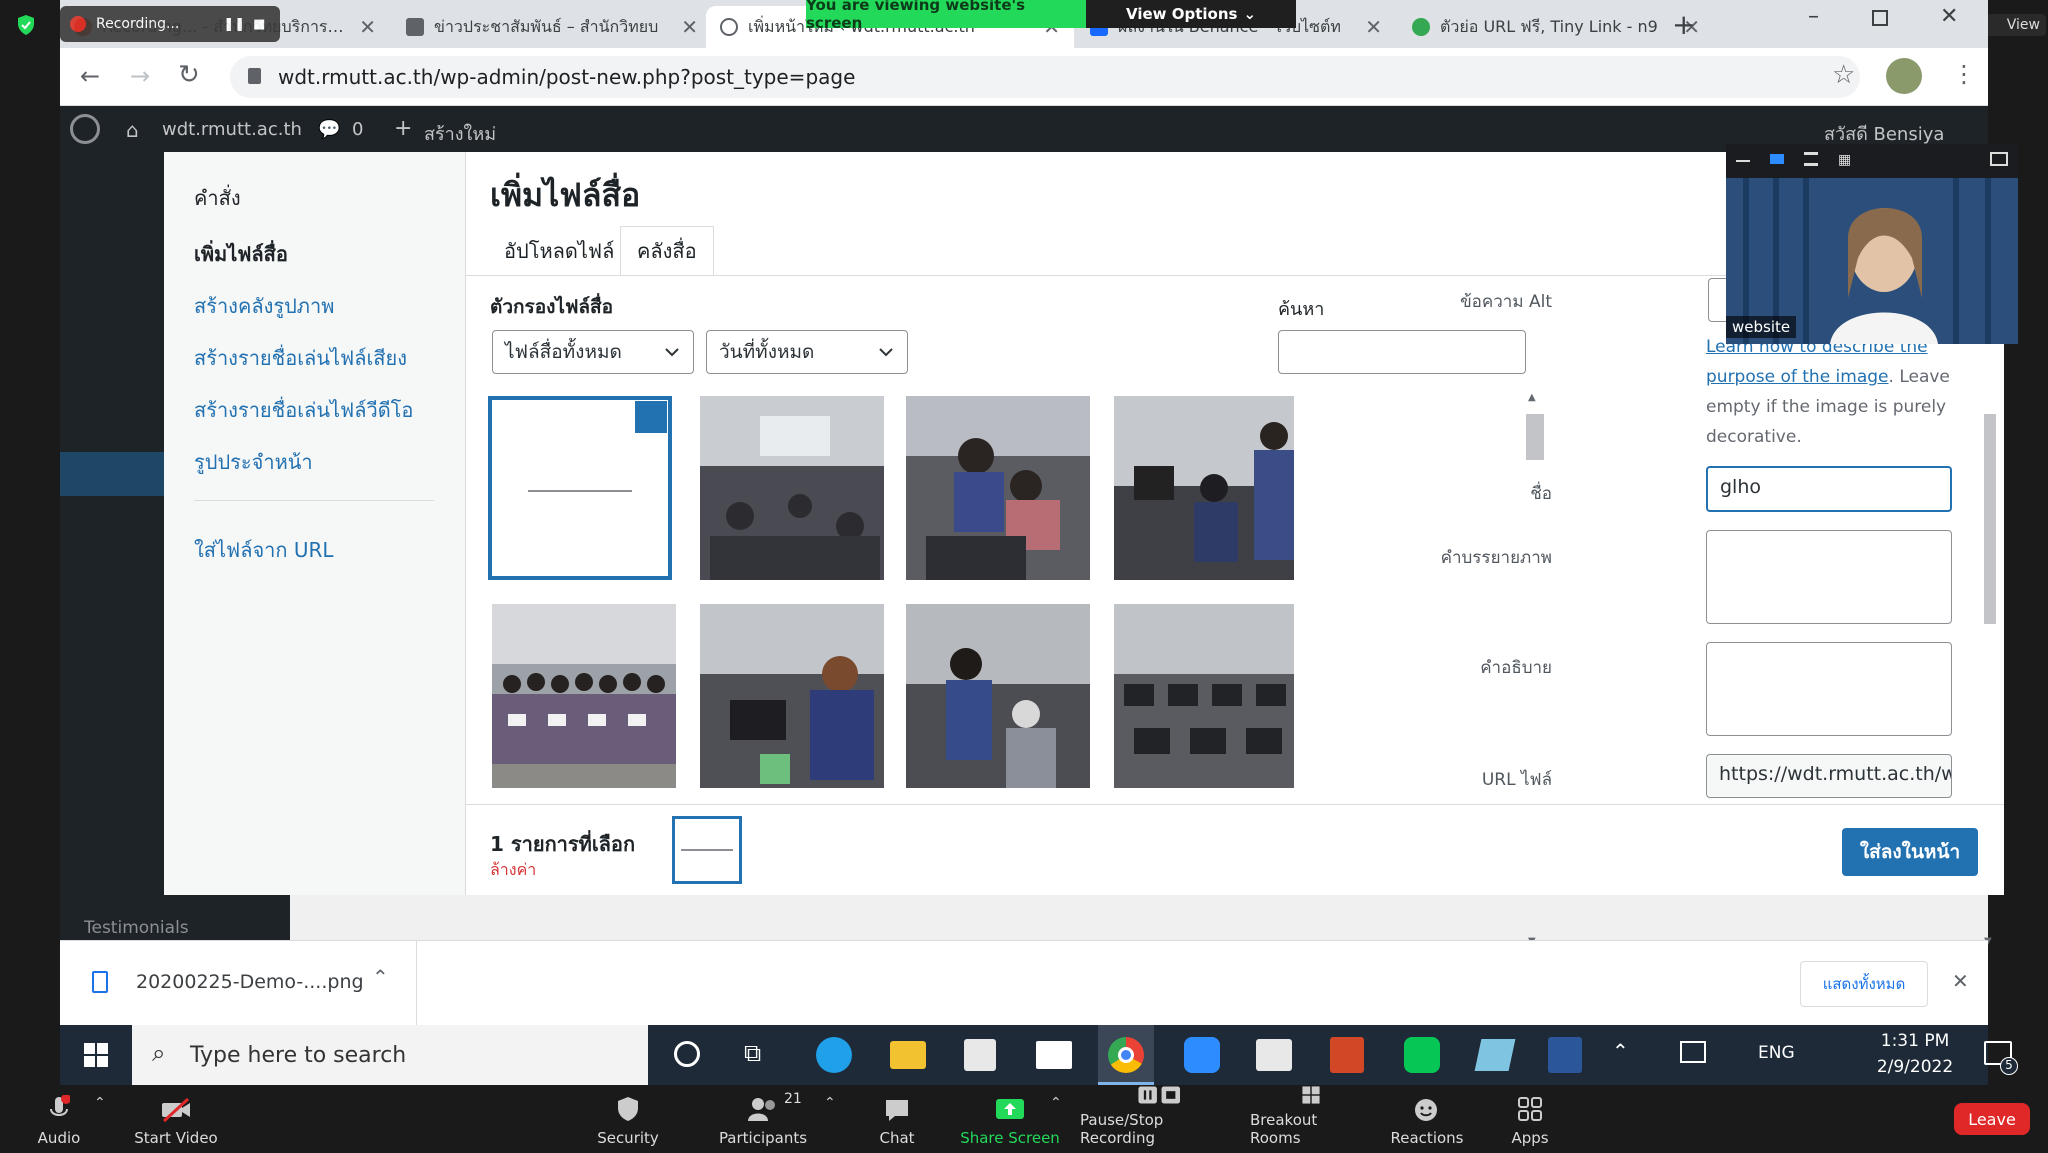 The height and width of the screenshot is (1153, 2048). What do you see at coordinates (1915, 1067) in the screenshot?
I see `clock-date: 2/9/2022` at bounding box center [1915, 1067].